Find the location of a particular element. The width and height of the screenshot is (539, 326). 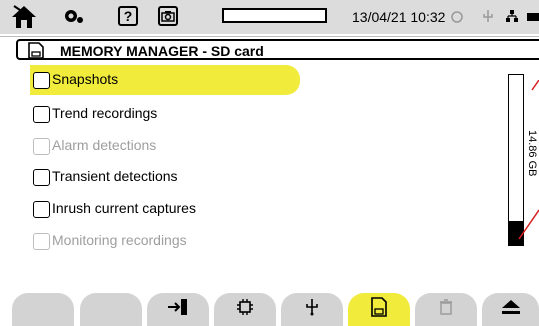

settings-icon is located at coordinates (74, 18).